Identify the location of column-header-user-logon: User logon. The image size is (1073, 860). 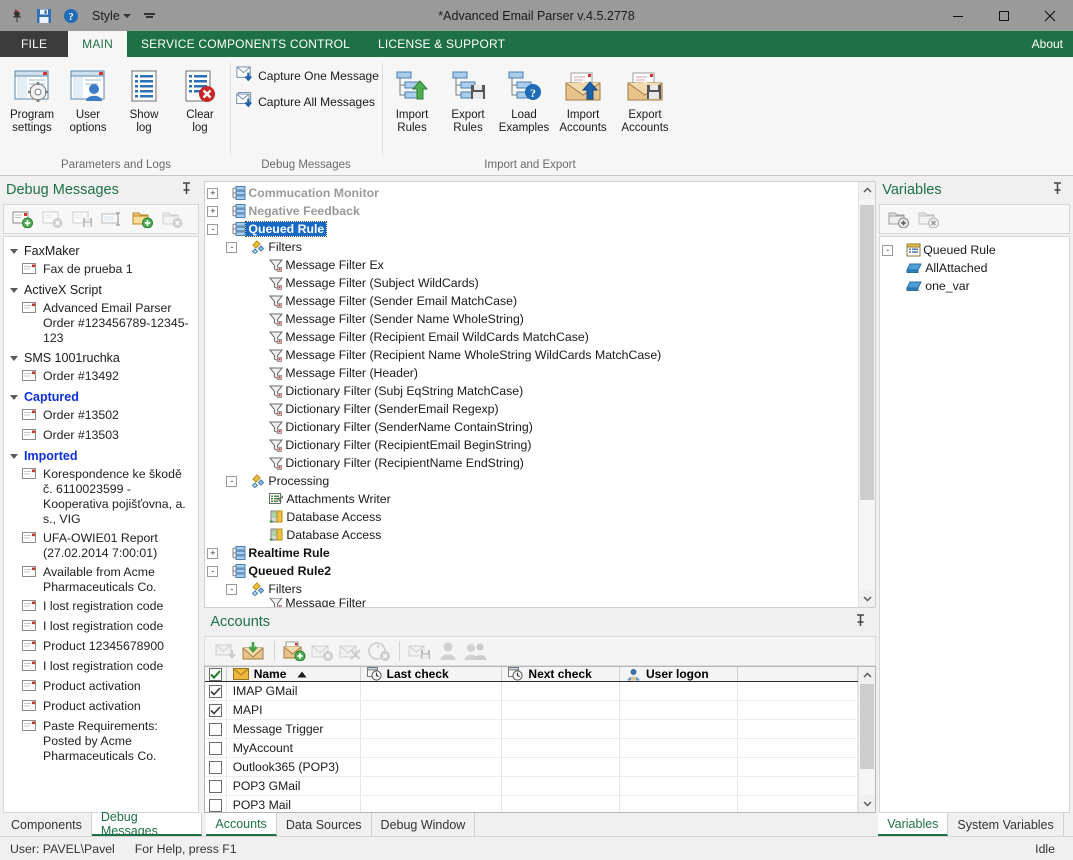
(679, 674).